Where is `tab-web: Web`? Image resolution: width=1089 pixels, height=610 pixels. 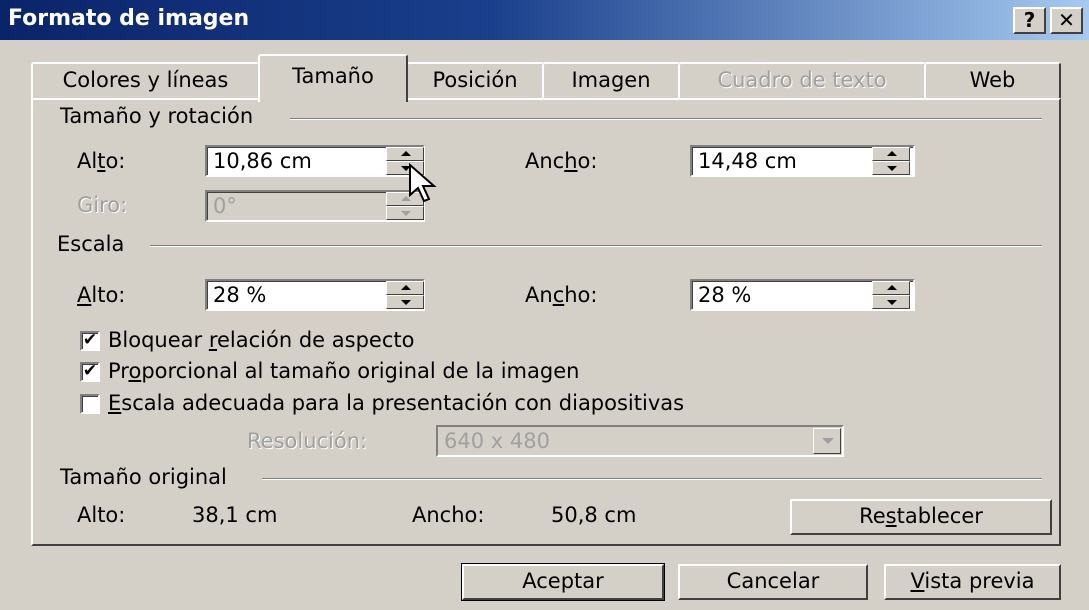 tab-web: Web is located at coordinates (992, 81).